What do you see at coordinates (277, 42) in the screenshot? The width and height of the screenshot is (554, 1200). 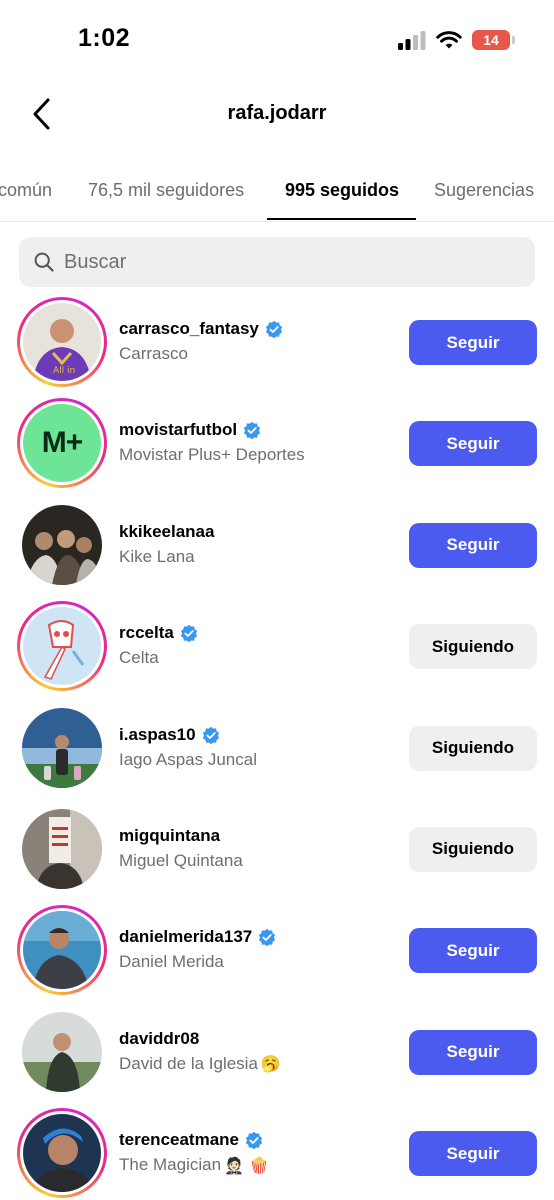 I see `status-bar: 1:02 14` at bounding box center [277, 42].